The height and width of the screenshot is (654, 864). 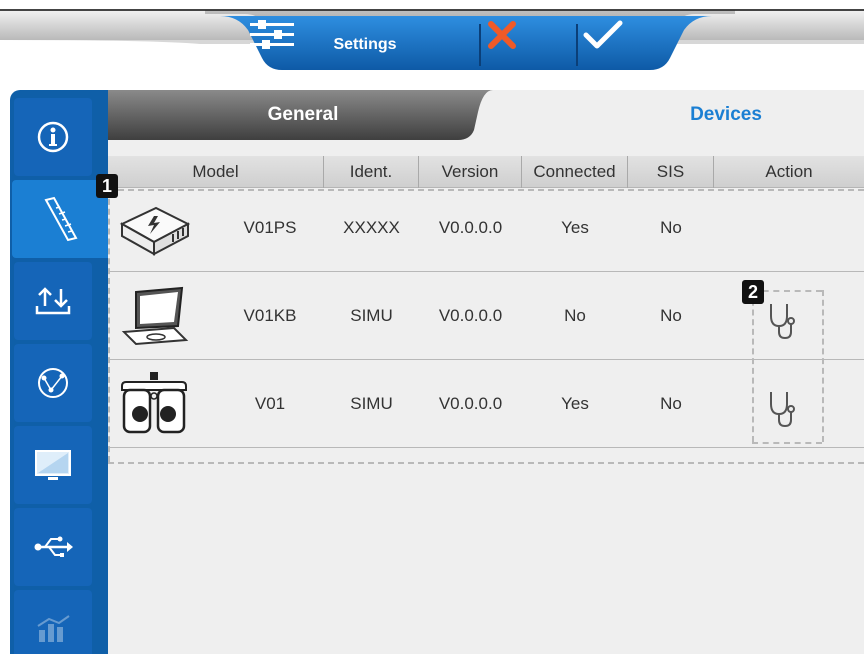 What do you see at coordinates (154, 403) in the screenshot?
I see `phoropter-icon` at bounding box center [154, 403].